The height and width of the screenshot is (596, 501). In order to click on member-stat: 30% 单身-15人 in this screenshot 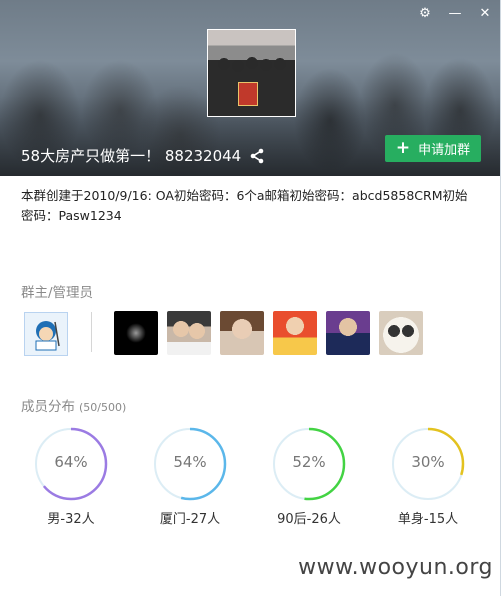, I will do `click(428, 475)`.